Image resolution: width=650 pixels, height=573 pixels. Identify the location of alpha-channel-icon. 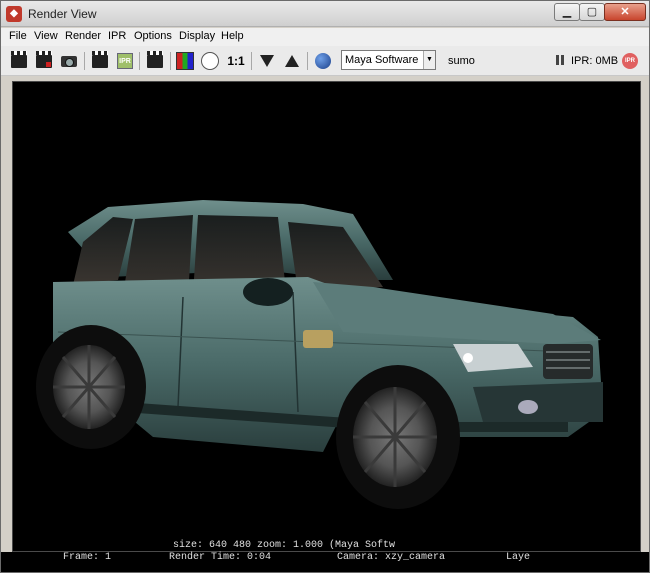
(210, 61).